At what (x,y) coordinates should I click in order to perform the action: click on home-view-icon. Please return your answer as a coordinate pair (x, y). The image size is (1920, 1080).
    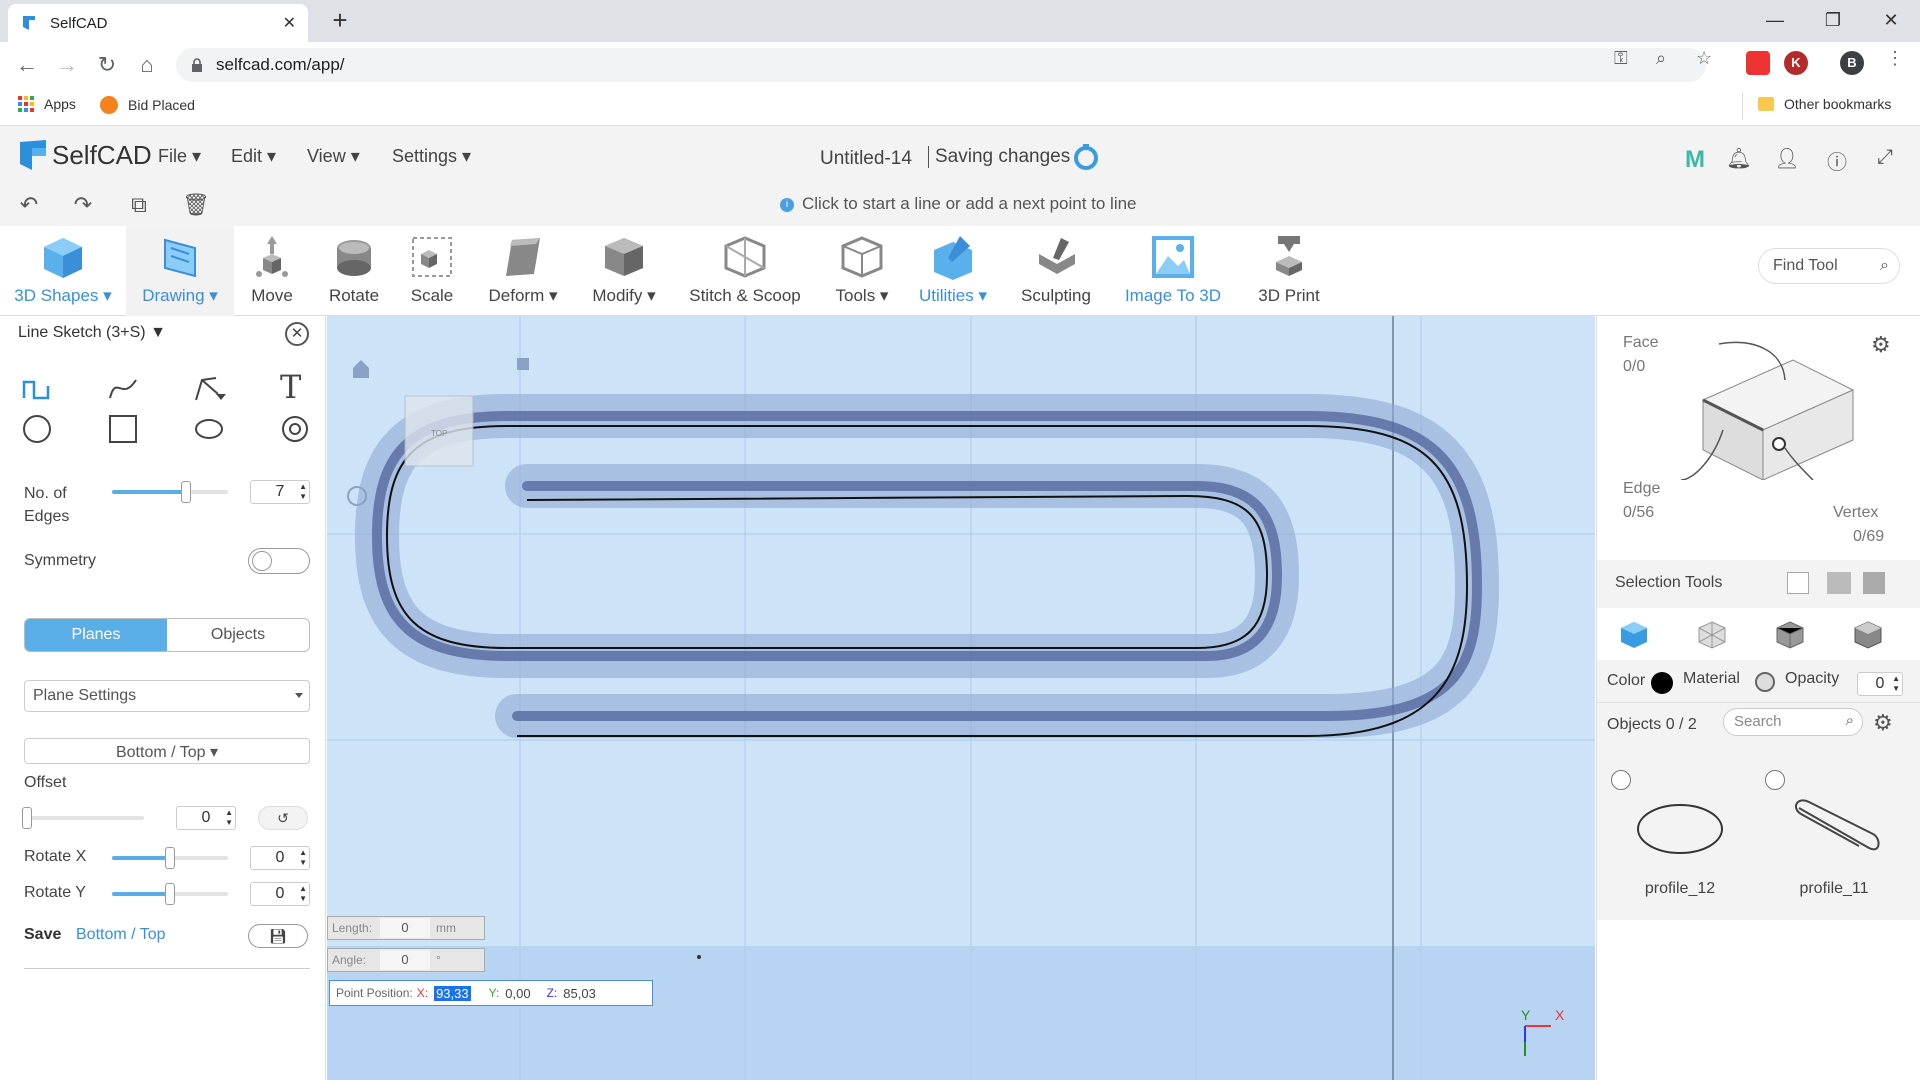
    Looking at the image, I should click on (361, 369).